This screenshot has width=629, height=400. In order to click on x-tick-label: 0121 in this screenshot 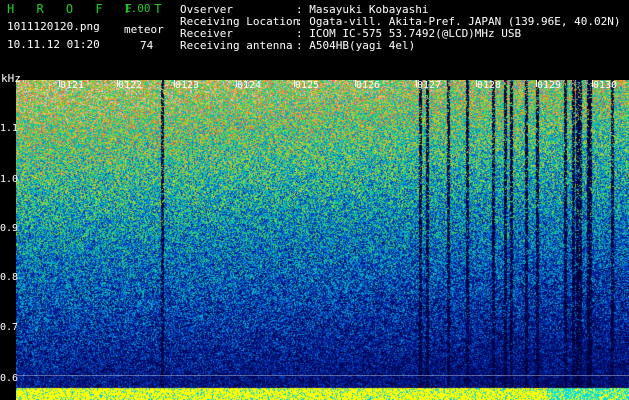, I will do `click(72, 85)`.